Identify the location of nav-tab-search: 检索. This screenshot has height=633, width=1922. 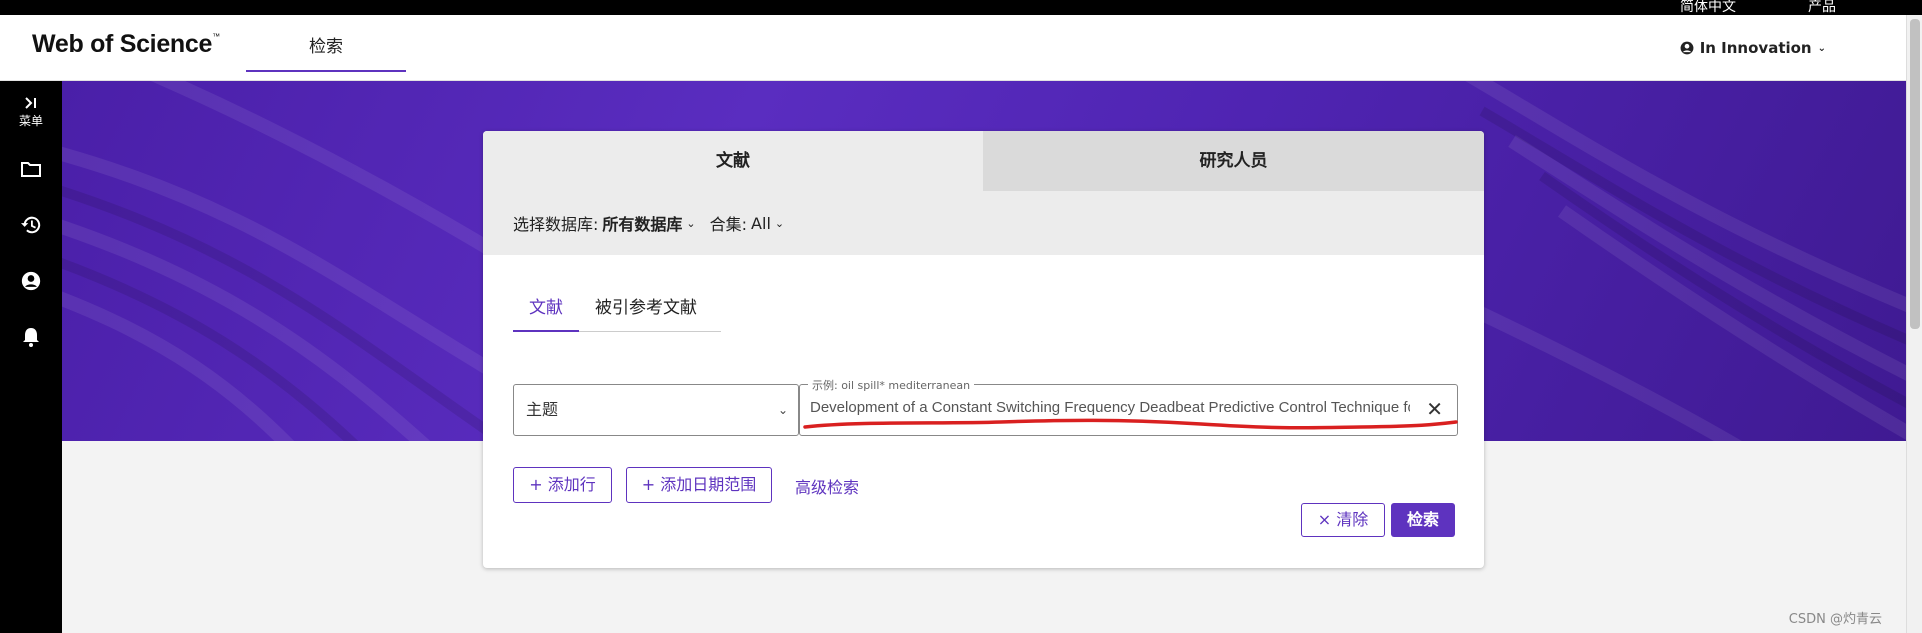
(326, 43).